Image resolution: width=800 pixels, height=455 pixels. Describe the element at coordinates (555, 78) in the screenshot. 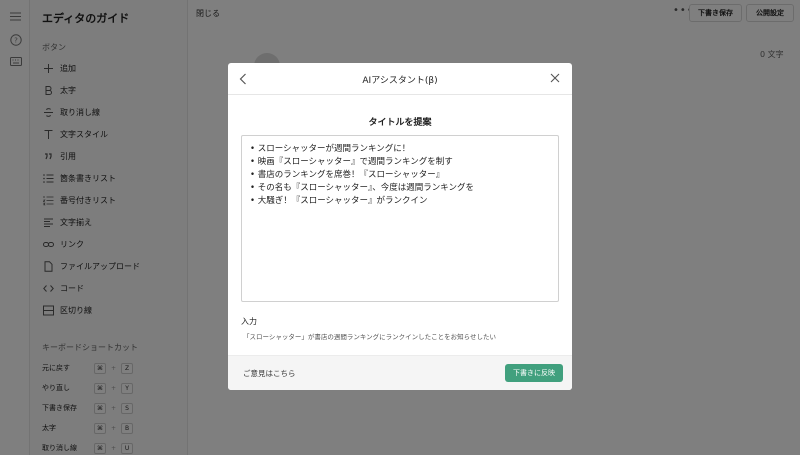

I see `close-icon` at that location.